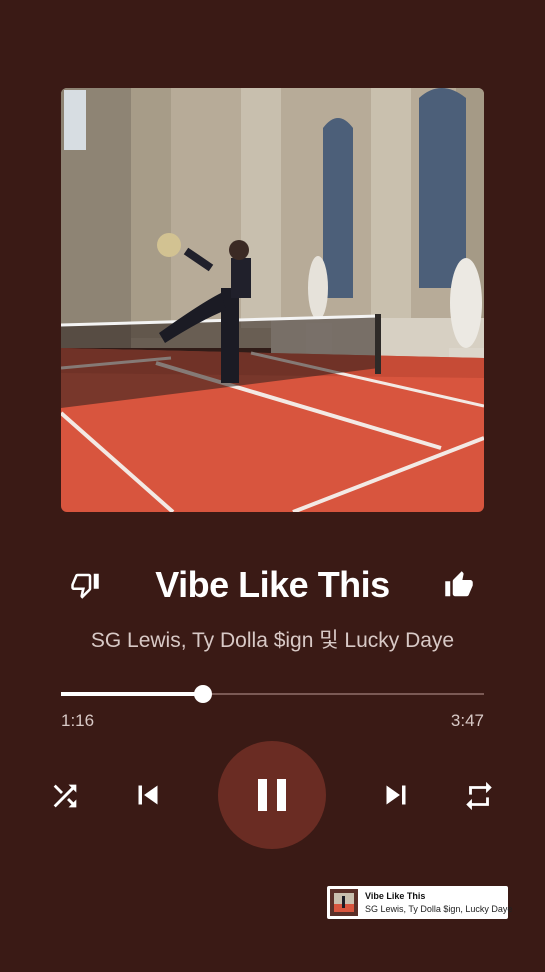  I want to click on artist-names: SG Lewis, Ty Dolla $ign 및 Lucky Daye, so click(272, 640).